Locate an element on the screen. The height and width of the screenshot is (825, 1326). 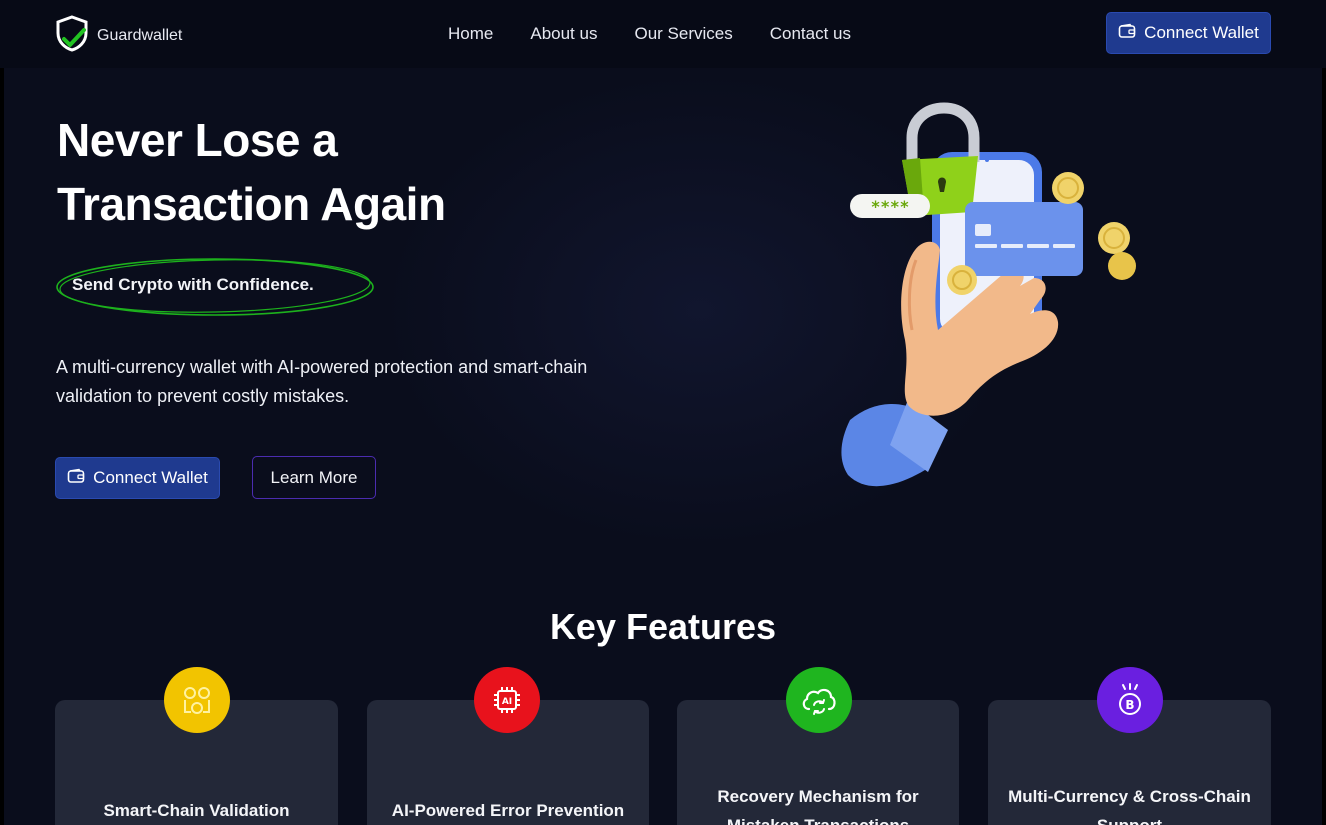
password-pill: **** is located at coordinates (890, 206).